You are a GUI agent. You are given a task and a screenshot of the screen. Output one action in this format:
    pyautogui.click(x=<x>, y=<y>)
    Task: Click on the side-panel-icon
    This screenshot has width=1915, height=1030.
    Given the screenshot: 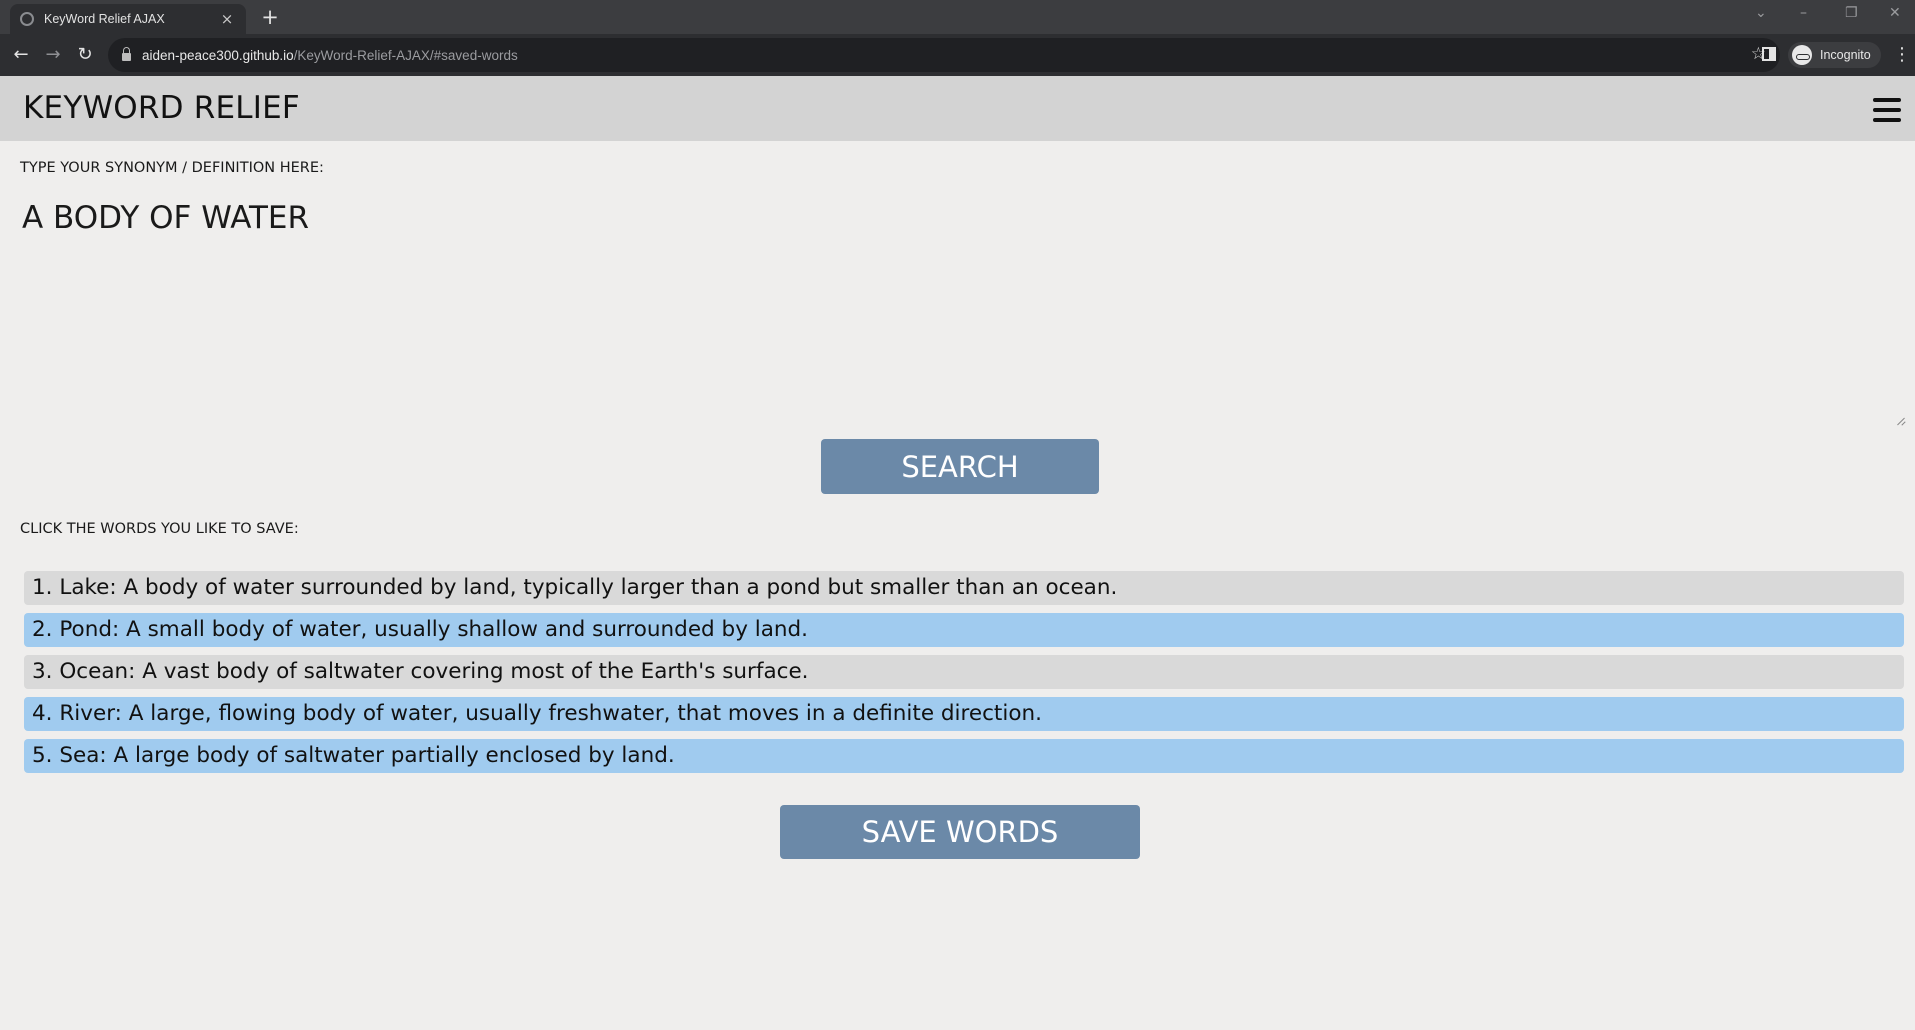 What is the action you would take?
    pyautogui.click(x=1769, y=54)
    